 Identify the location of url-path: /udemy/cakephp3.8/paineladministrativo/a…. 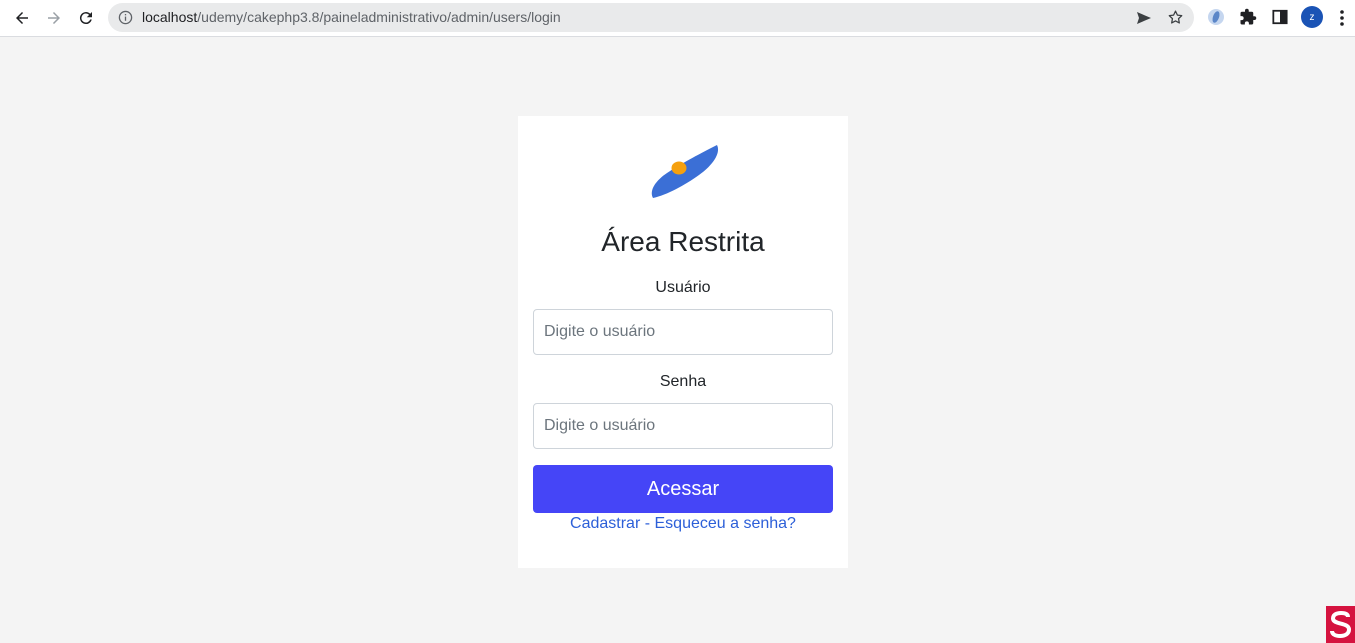
(379, 17).